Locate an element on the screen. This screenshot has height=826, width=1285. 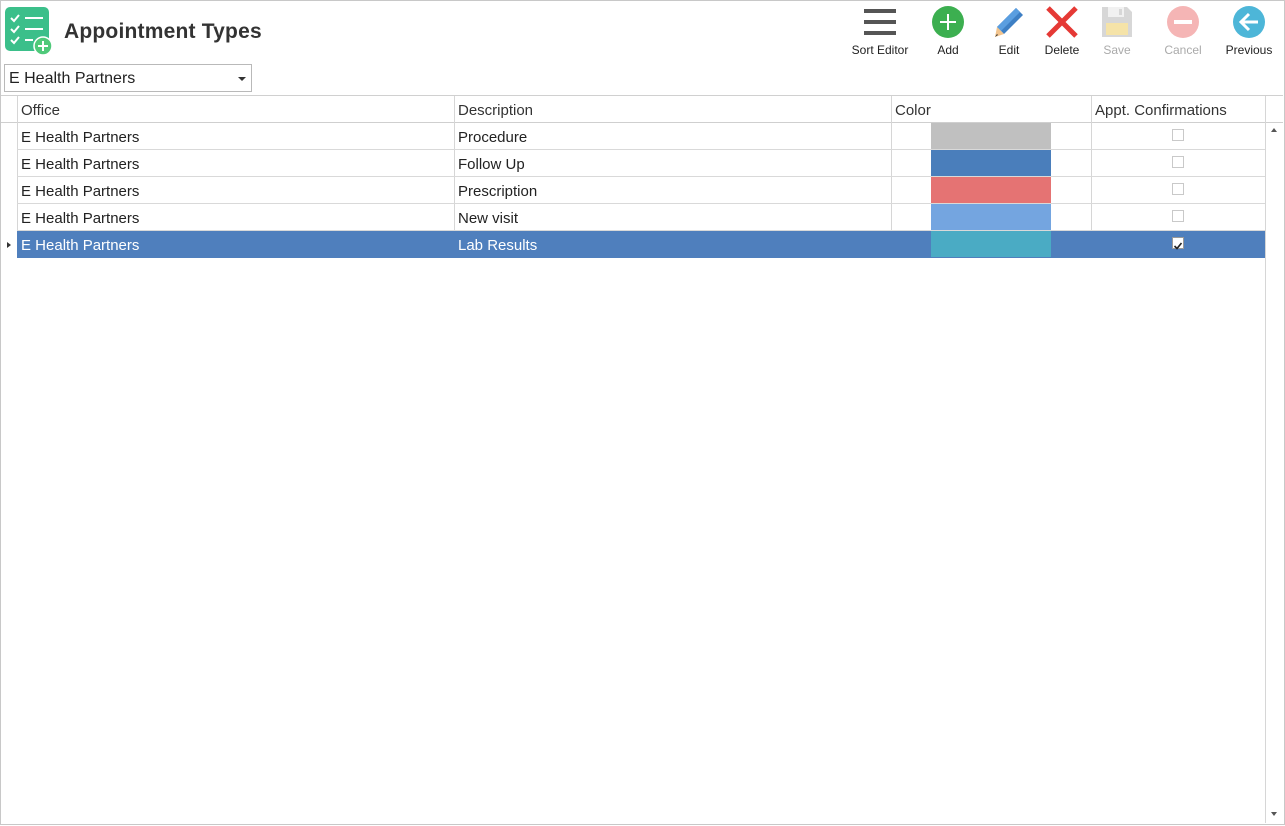
save-label: Save is located at coordinates (1117, 50).